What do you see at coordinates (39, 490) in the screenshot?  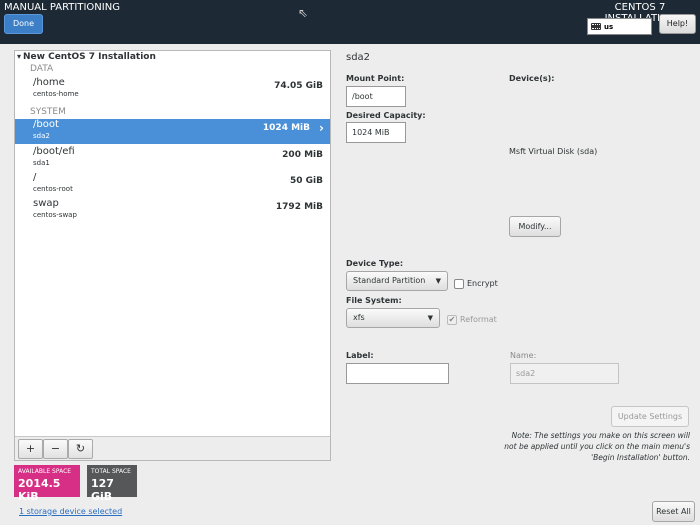 I see `available-space-value: 2014.5 KiB` at bounding box center [39, 490].